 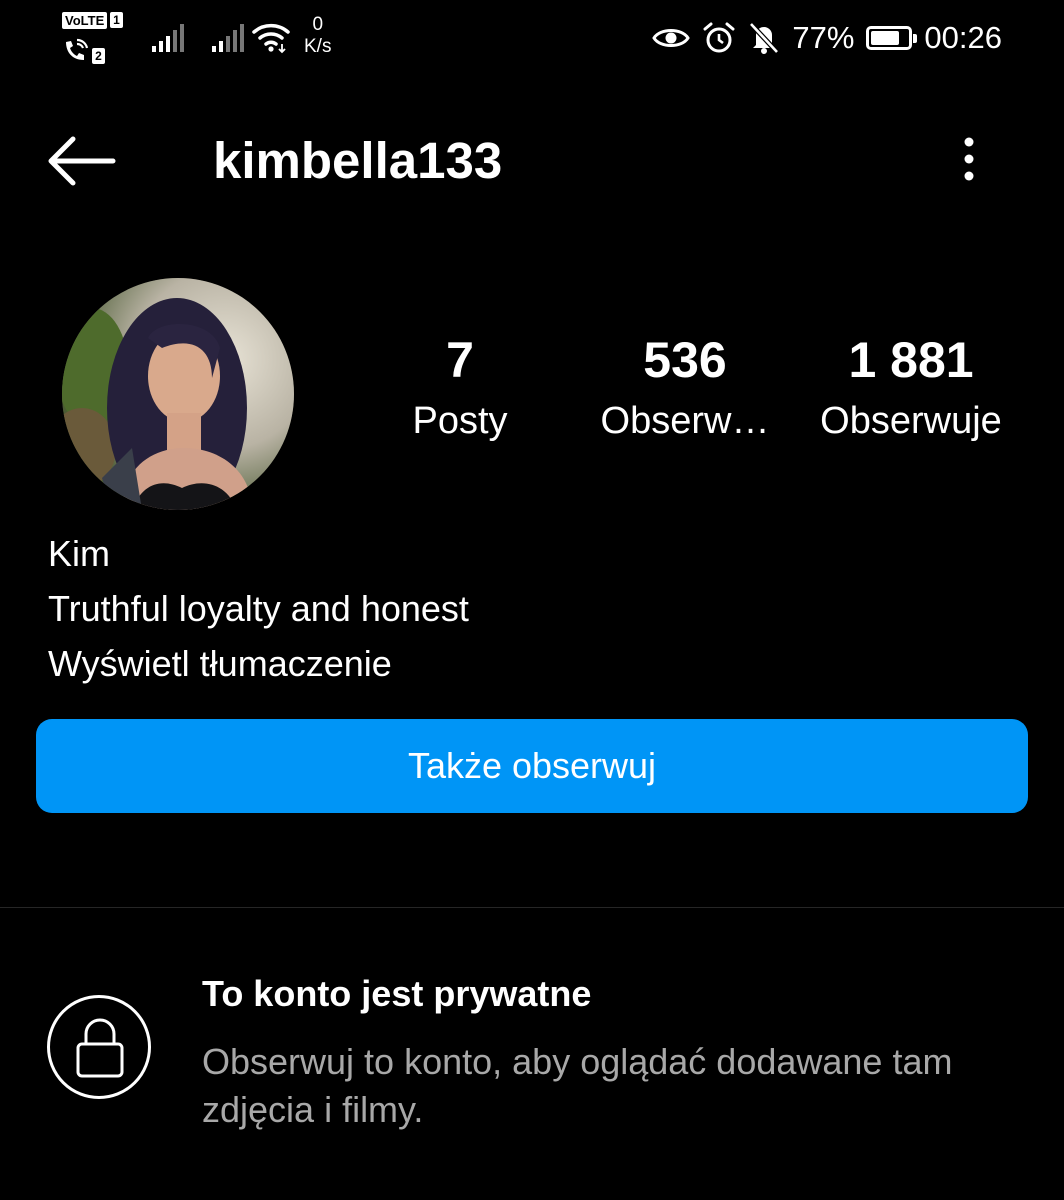 What do you see at coordinates (258, 663) in the screenshot?
I see `translate-link: Wyświetl tłumaczenie` at bounding box center [258, 663].